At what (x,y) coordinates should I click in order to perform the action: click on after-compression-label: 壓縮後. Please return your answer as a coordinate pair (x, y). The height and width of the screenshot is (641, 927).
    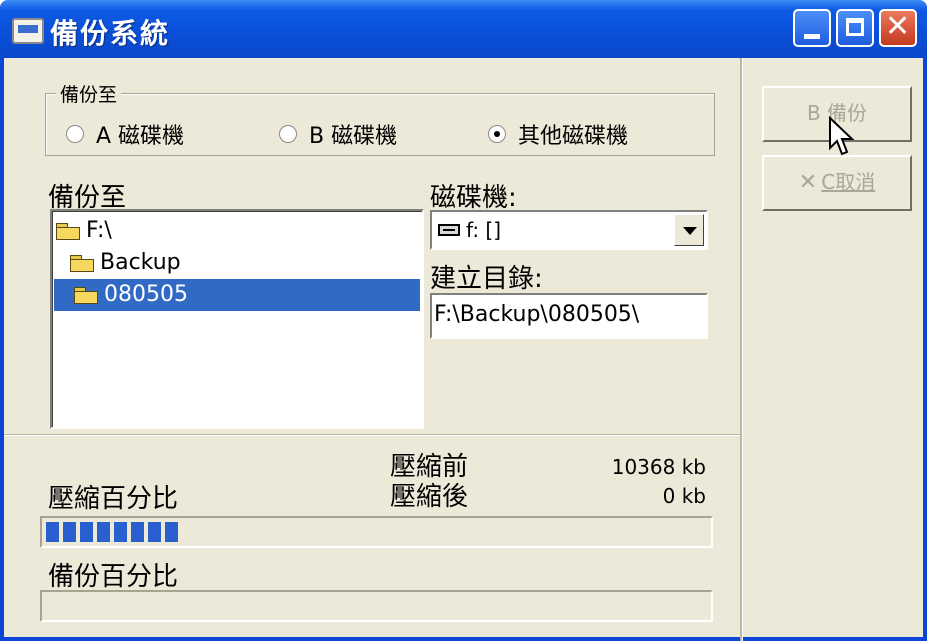
    Looking at the image, I should click on (429, 497).